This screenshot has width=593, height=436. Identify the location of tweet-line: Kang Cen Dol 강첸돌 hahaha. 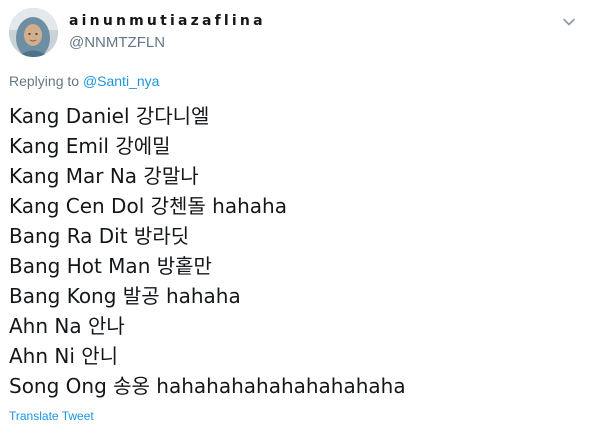
(148, 206).